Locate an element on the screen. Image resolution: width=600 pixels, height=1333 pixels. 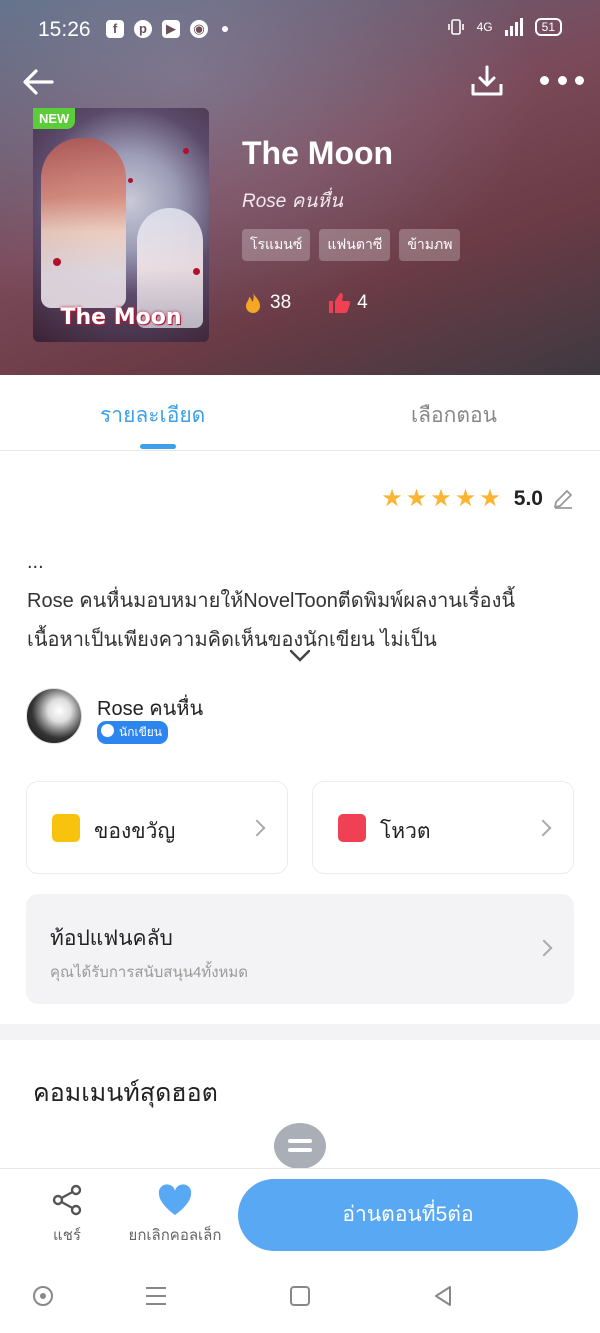
comment-bubble-icon is located at coordinates (300, 1146).